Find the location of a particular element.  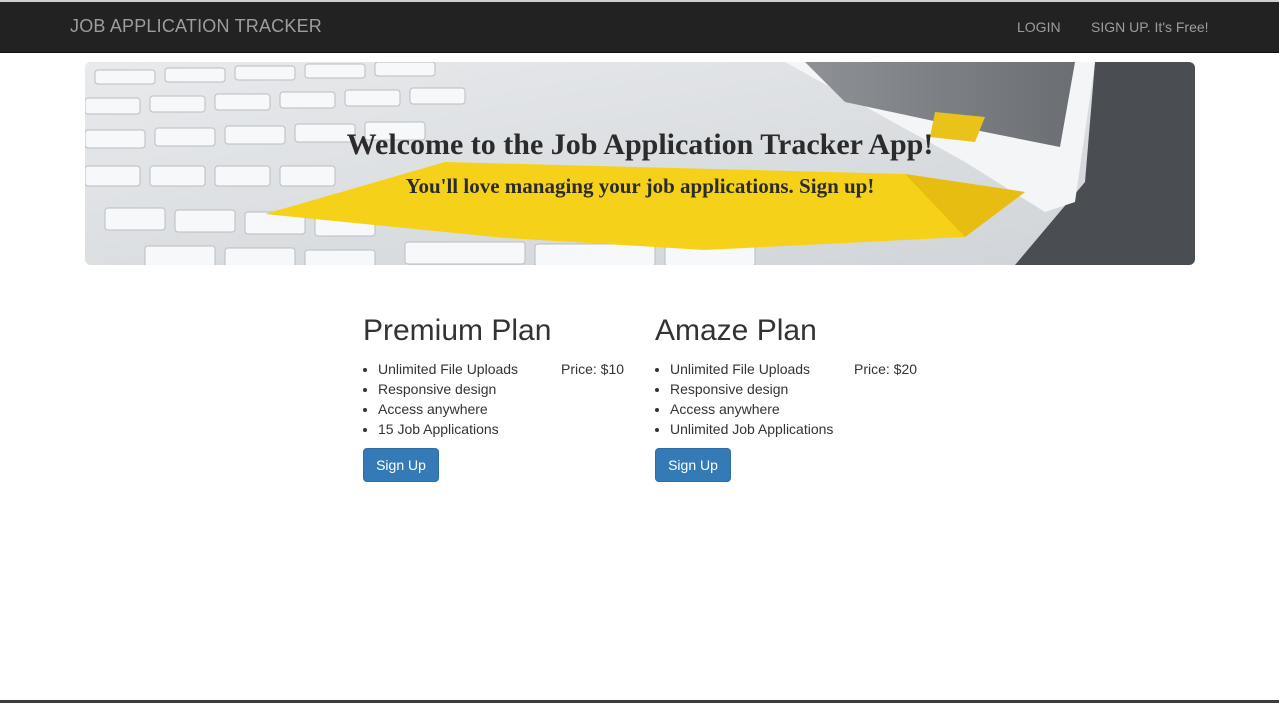

brand-link: JOB APPLICATION TRACKER is located at coordinates (196, 26).